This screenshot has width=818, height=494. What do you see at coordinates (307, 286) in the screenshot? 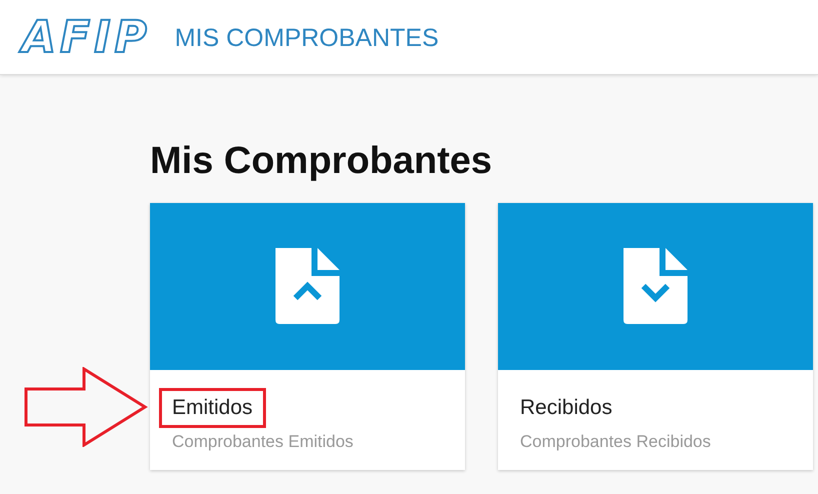
I see `document-up-icon` at bounding box center [307, 286].